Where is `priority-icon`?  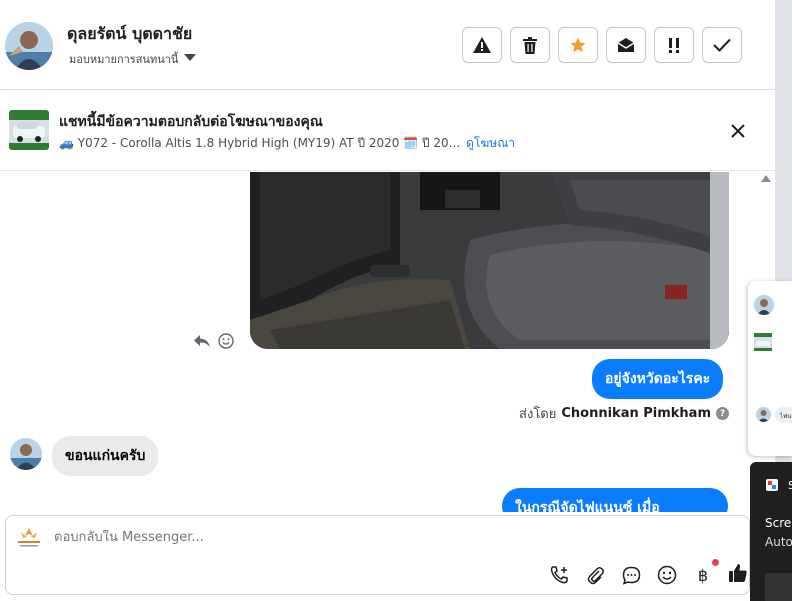 priority-icon is located at coordinates (674, 45).